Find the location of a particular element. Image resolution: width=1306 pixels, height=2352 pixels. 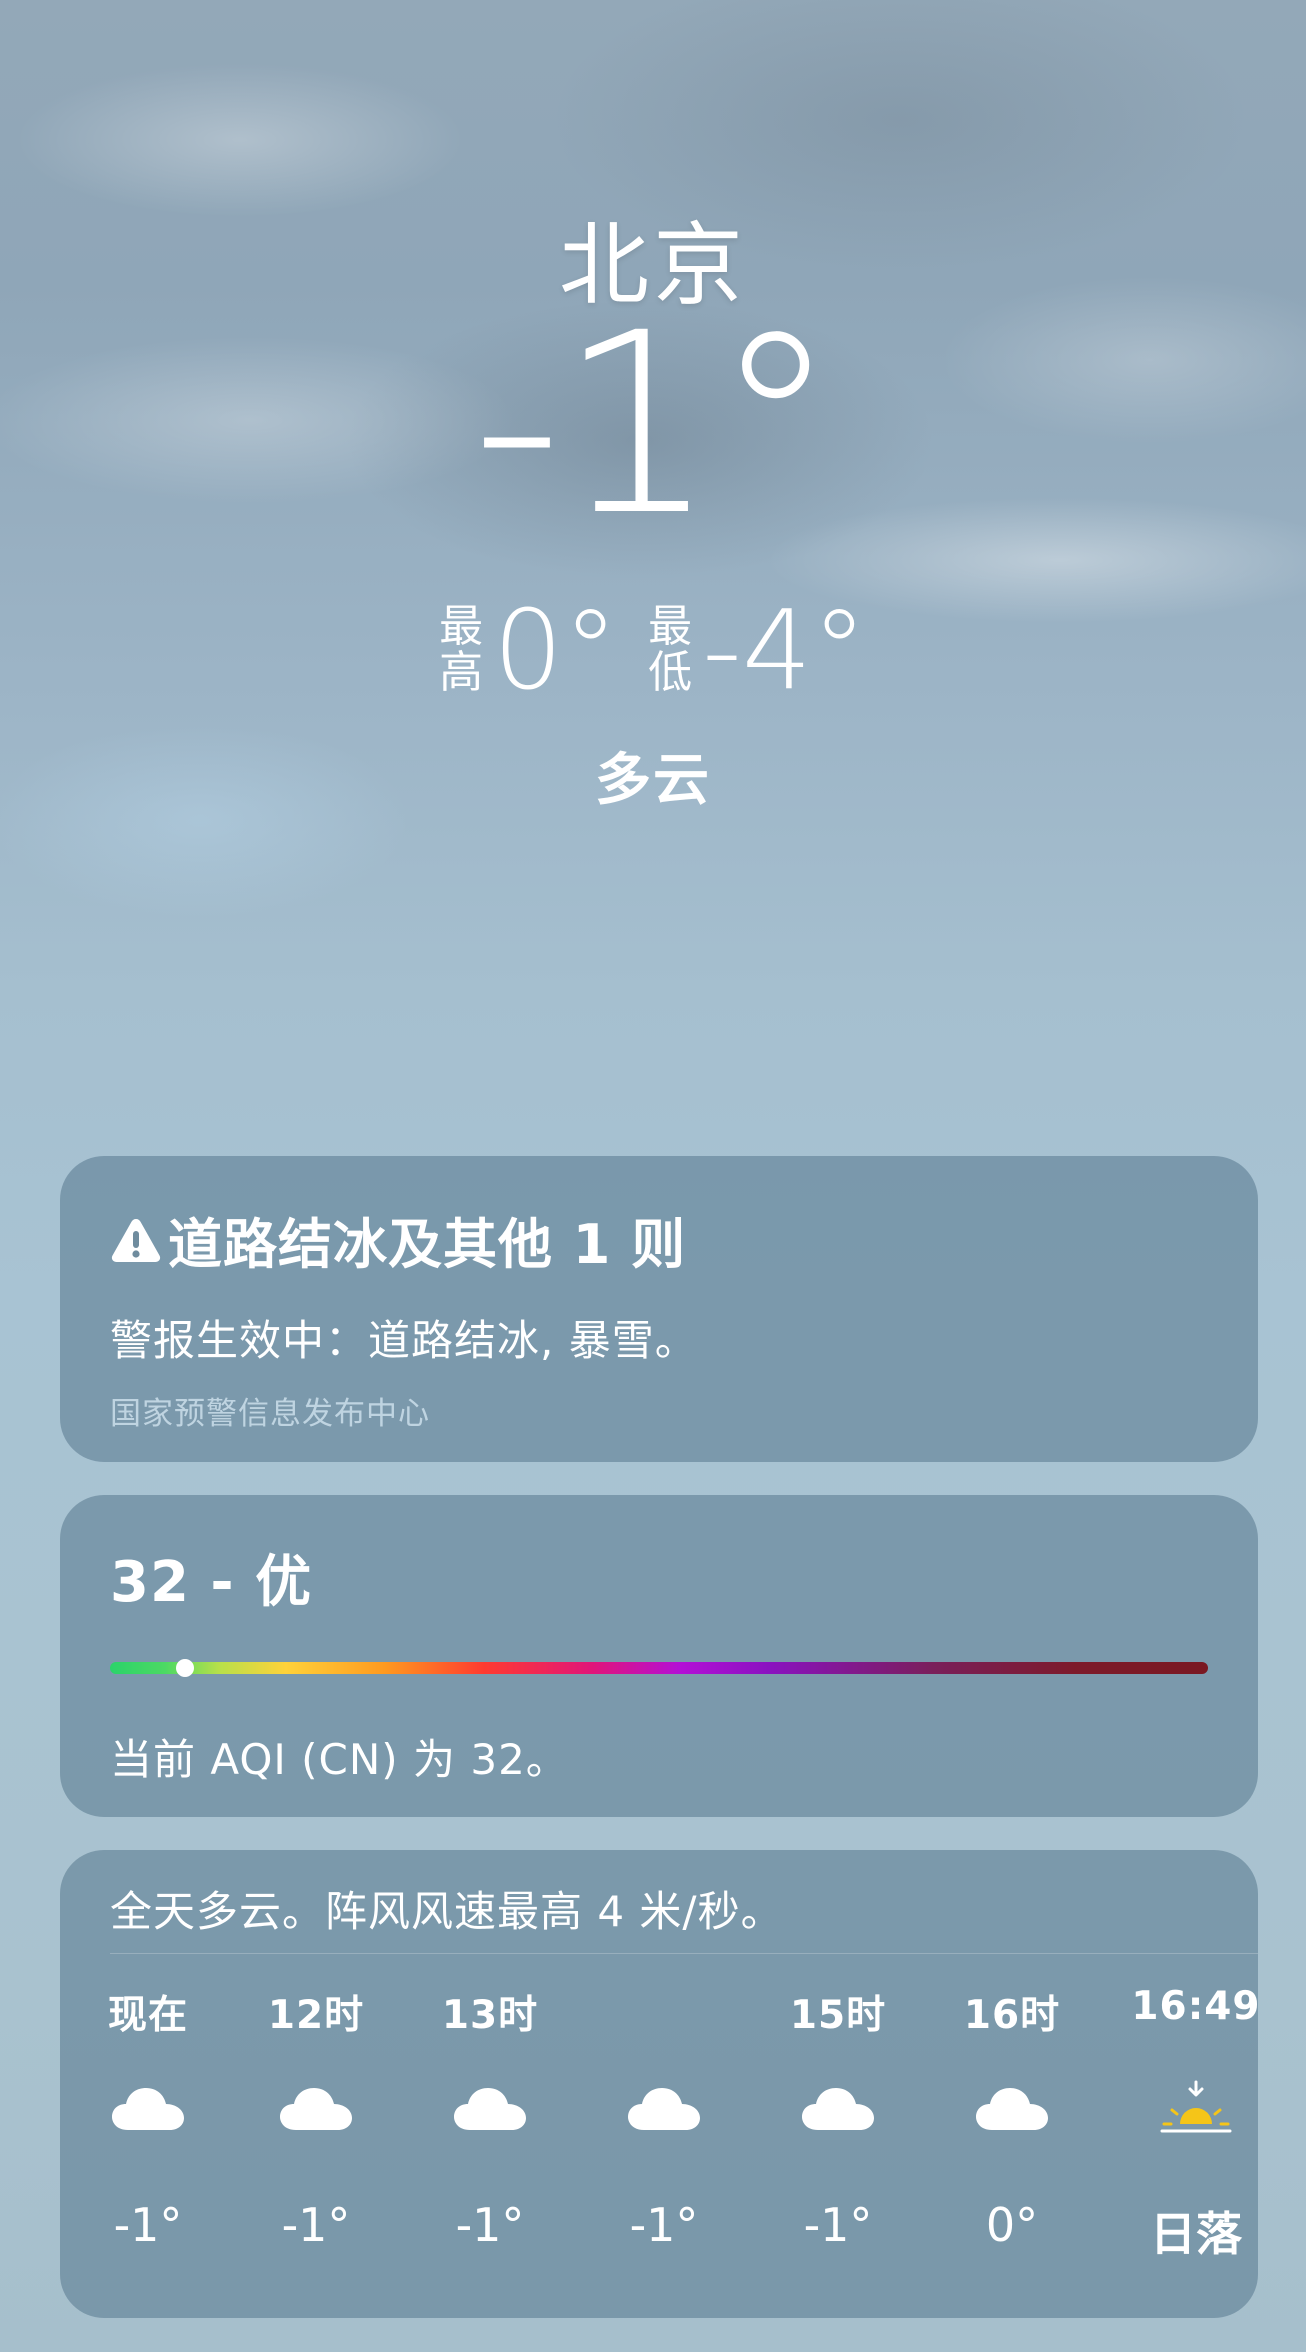

hourly-forecast-list: 现在 -1° 12时 -1° 13时 -1° -1° 15时 -1° 16时 0° 16:49 日落 is located at coordinates (659, 2140).